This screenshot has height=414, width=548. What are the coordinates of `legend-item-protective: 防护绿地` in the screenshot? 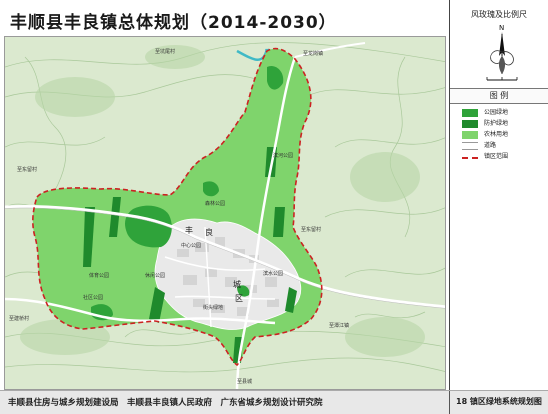 It's located at (505, 124).